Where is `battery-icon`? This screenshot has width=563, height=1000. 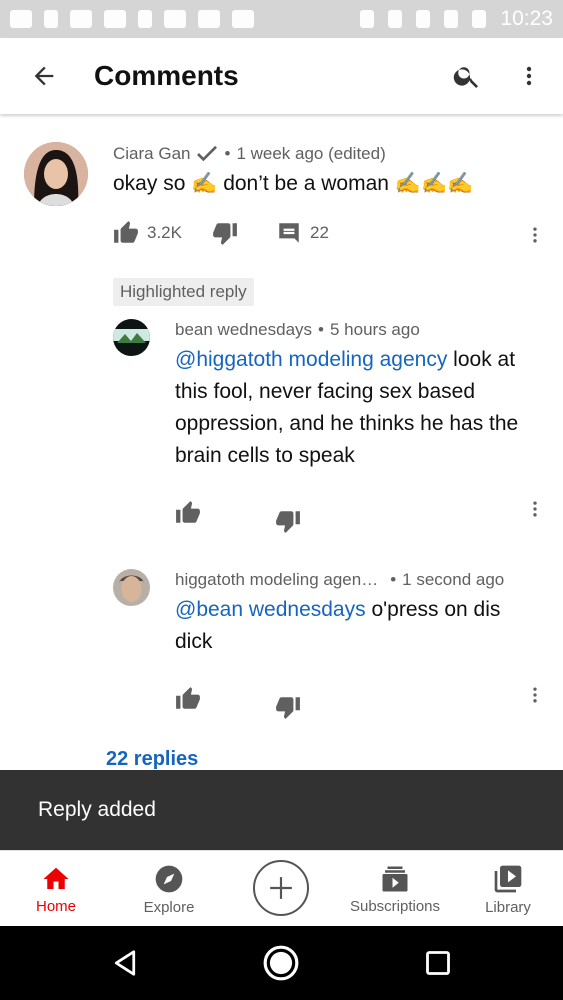 battery-icon is located at coordinates (479, 19).